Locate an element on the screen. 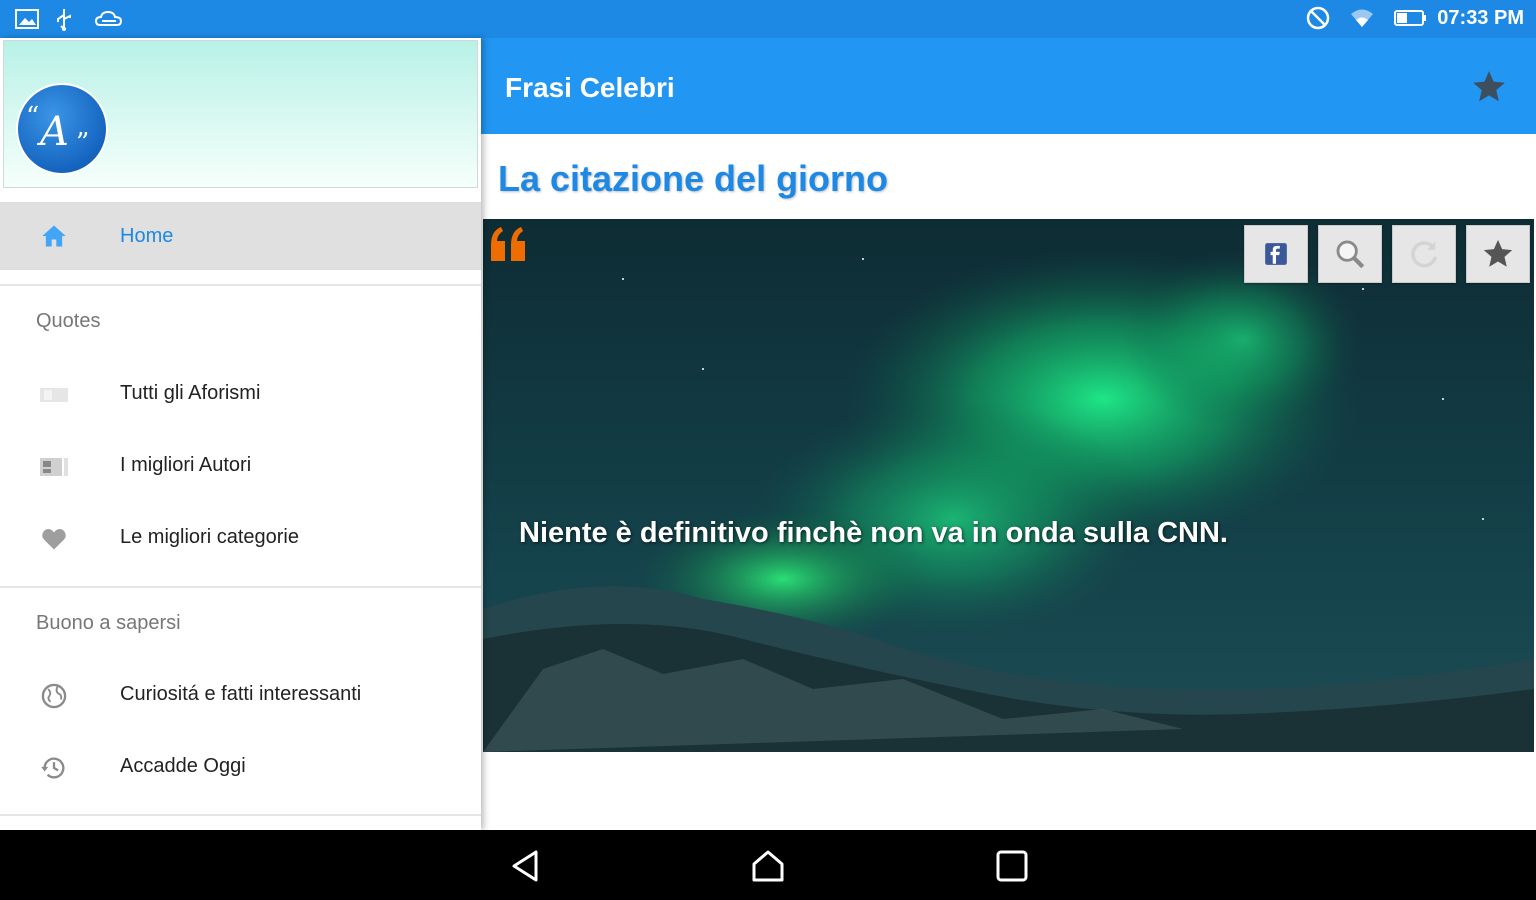 The height and width of the screenshot is (900, 1536). nav-item-today-in-history: Accadde Oggi is located at coordinates (240, 766).